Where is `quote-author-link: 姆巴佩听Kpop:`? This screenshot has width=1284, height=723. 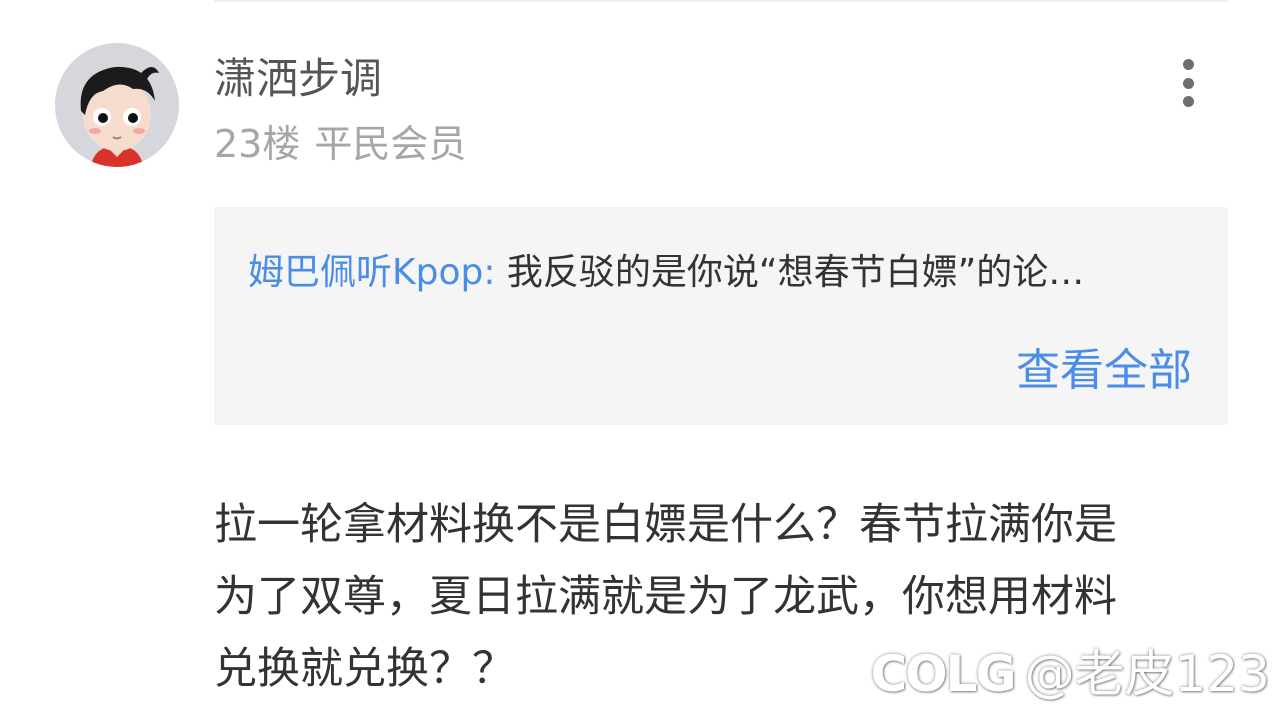
quote-author-link: 姆巴佩听Kpop: is located at coordinates (371, 272).